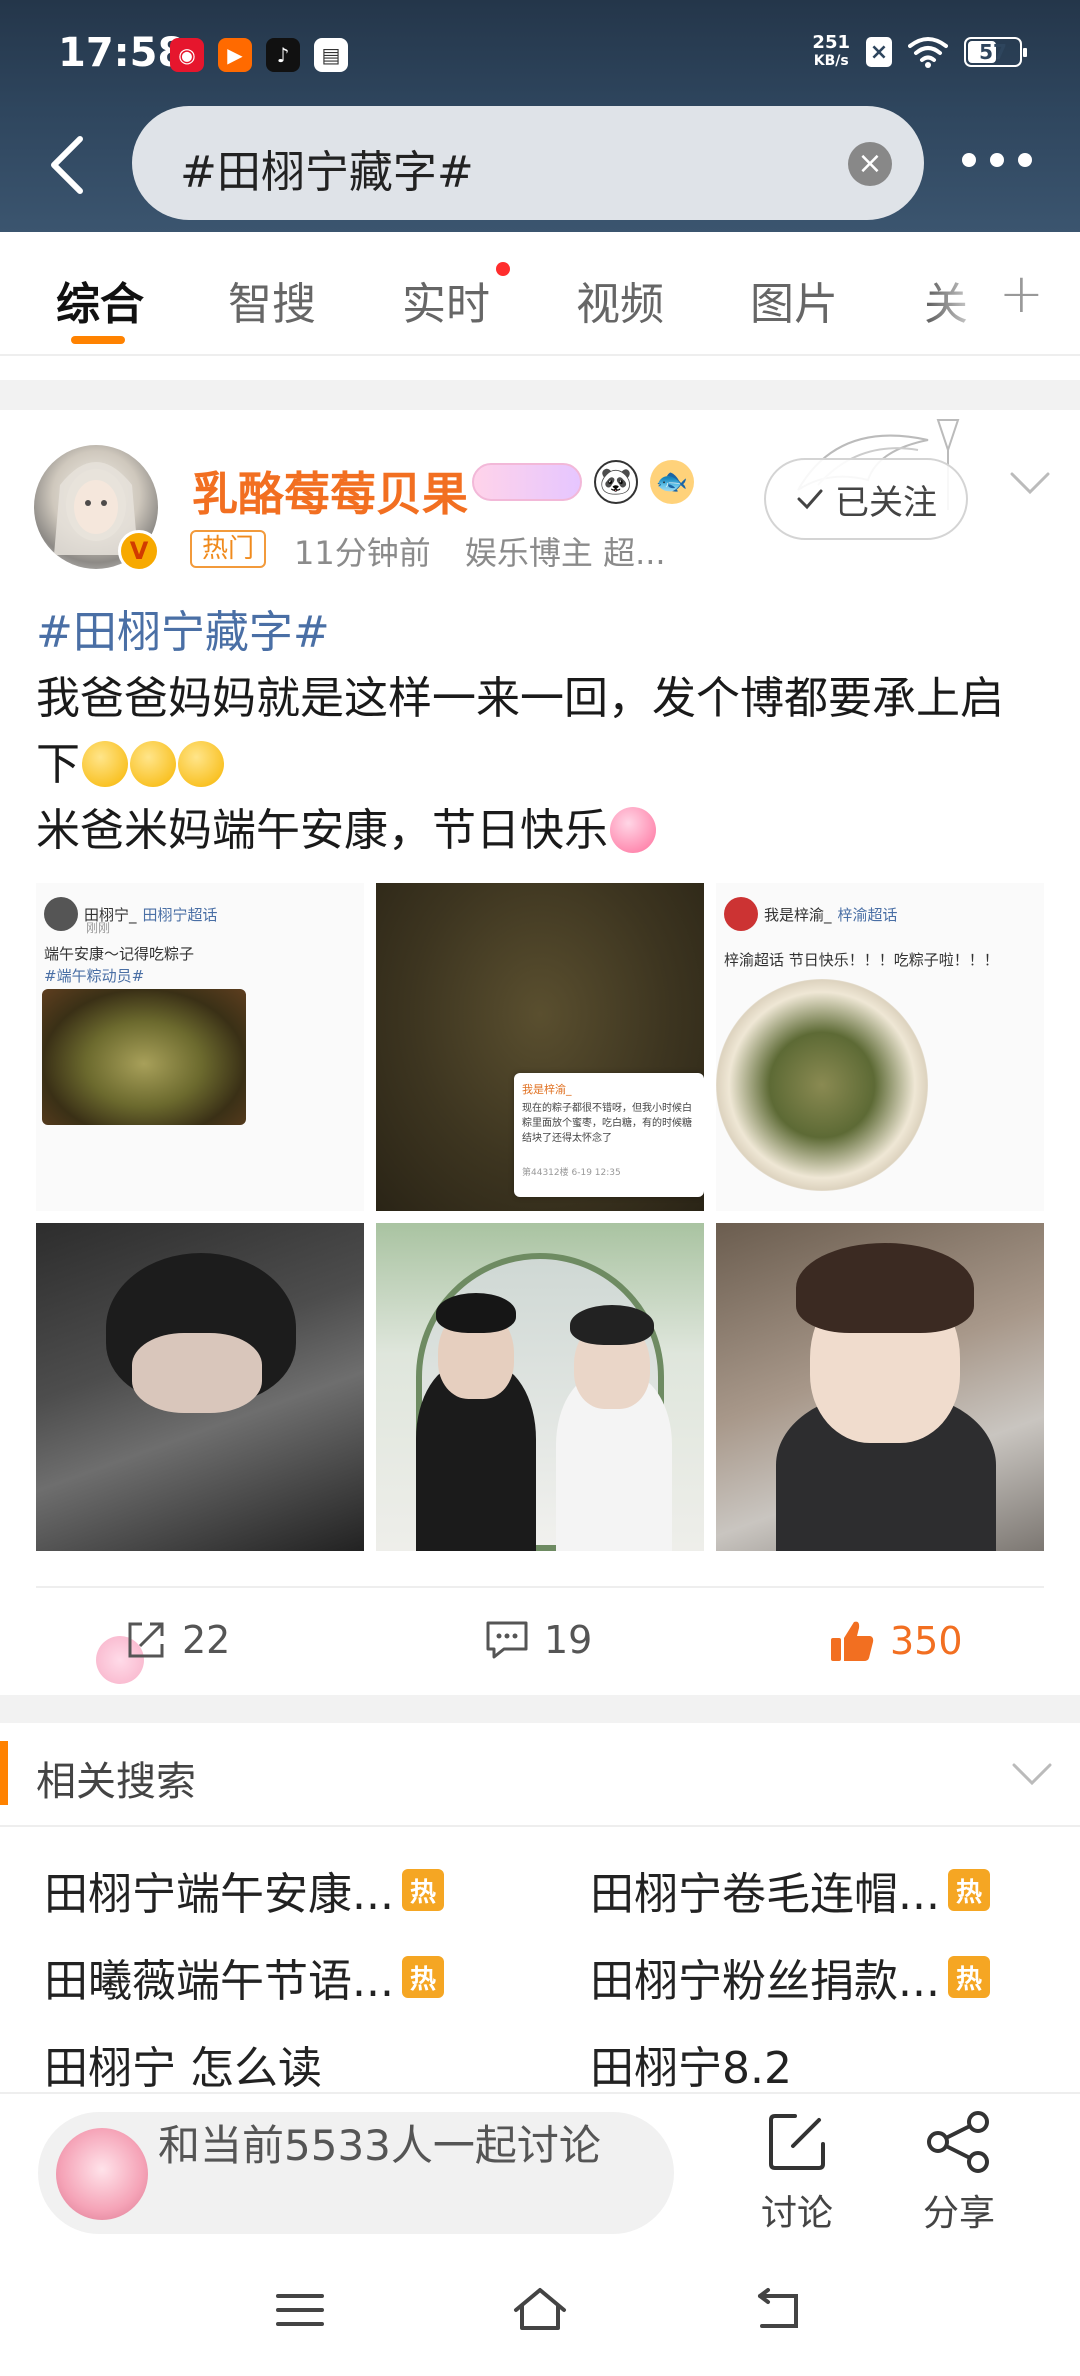  Describe the element at coordinates (997, 160) in the screenshot. I see `more-options-icon` at that location.